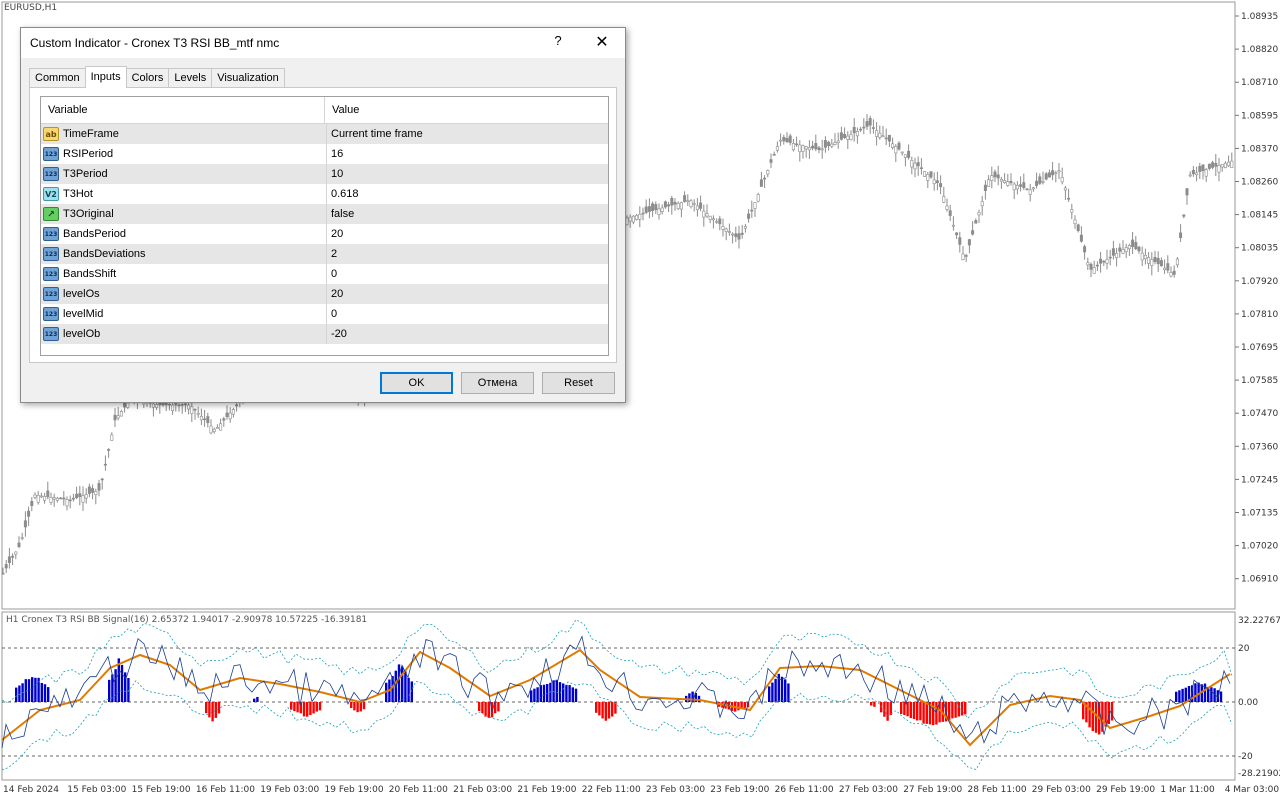 This screenshot has width=1280, height=800. I want to click on indicator-scale-label: 32.22767, so click(1259, 621).